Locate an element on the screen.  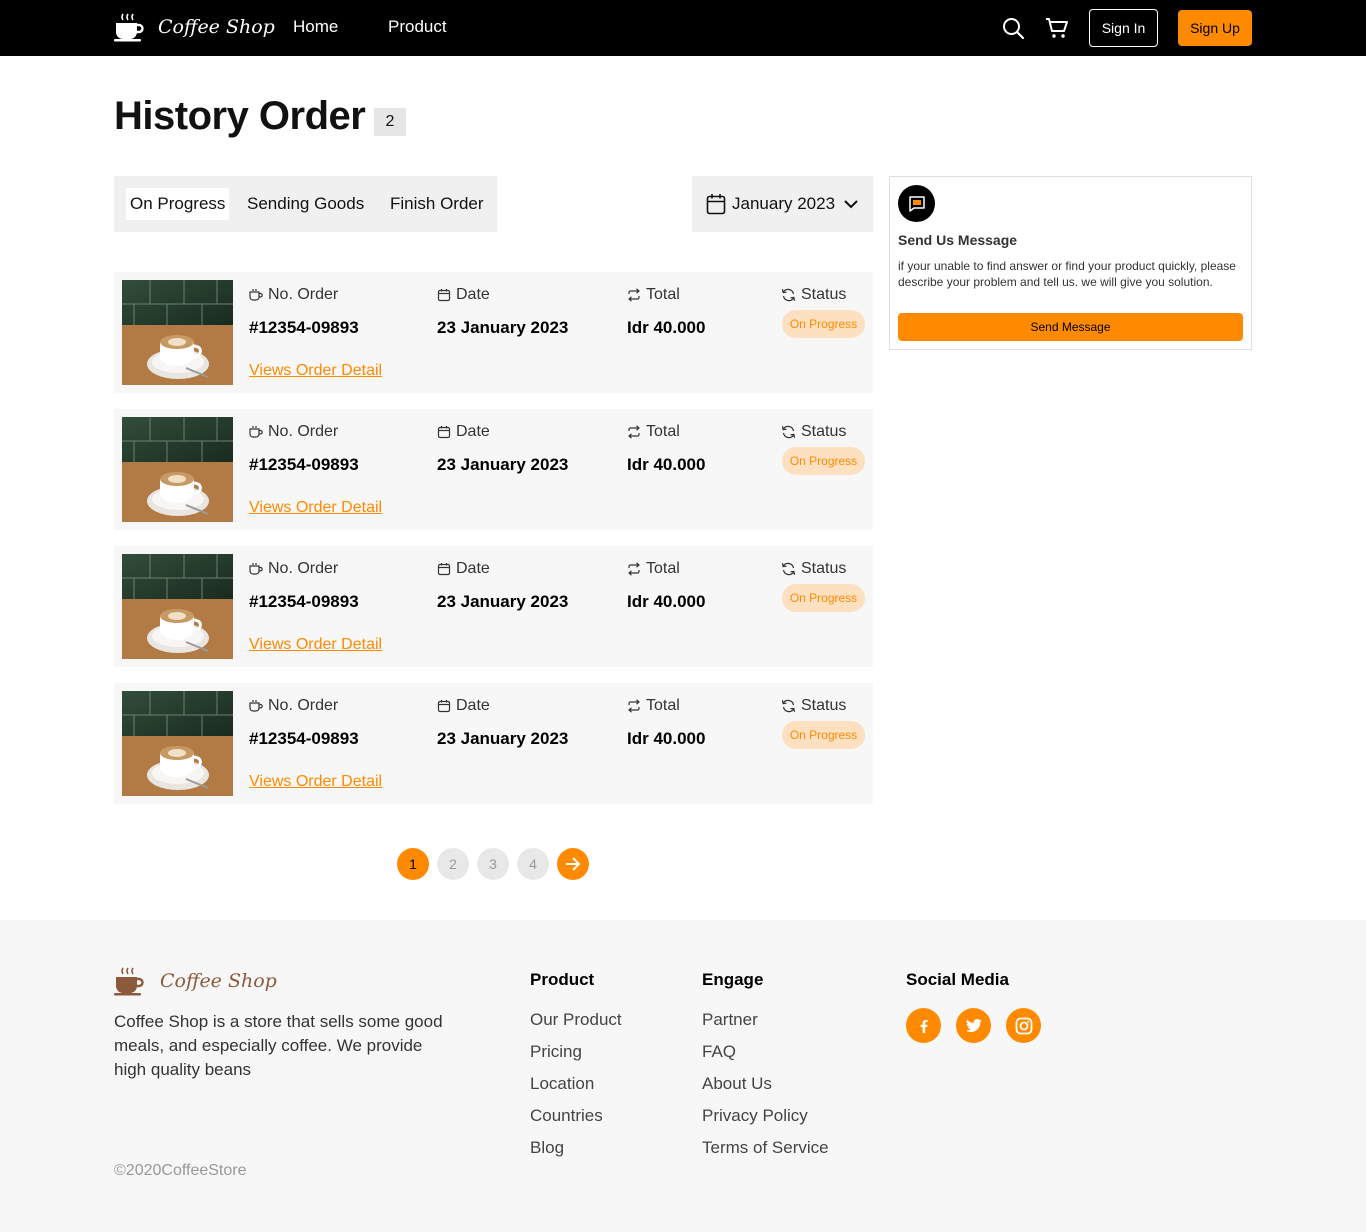
footer-link-our-product: Our Product is located at coordinates (576, 1020).